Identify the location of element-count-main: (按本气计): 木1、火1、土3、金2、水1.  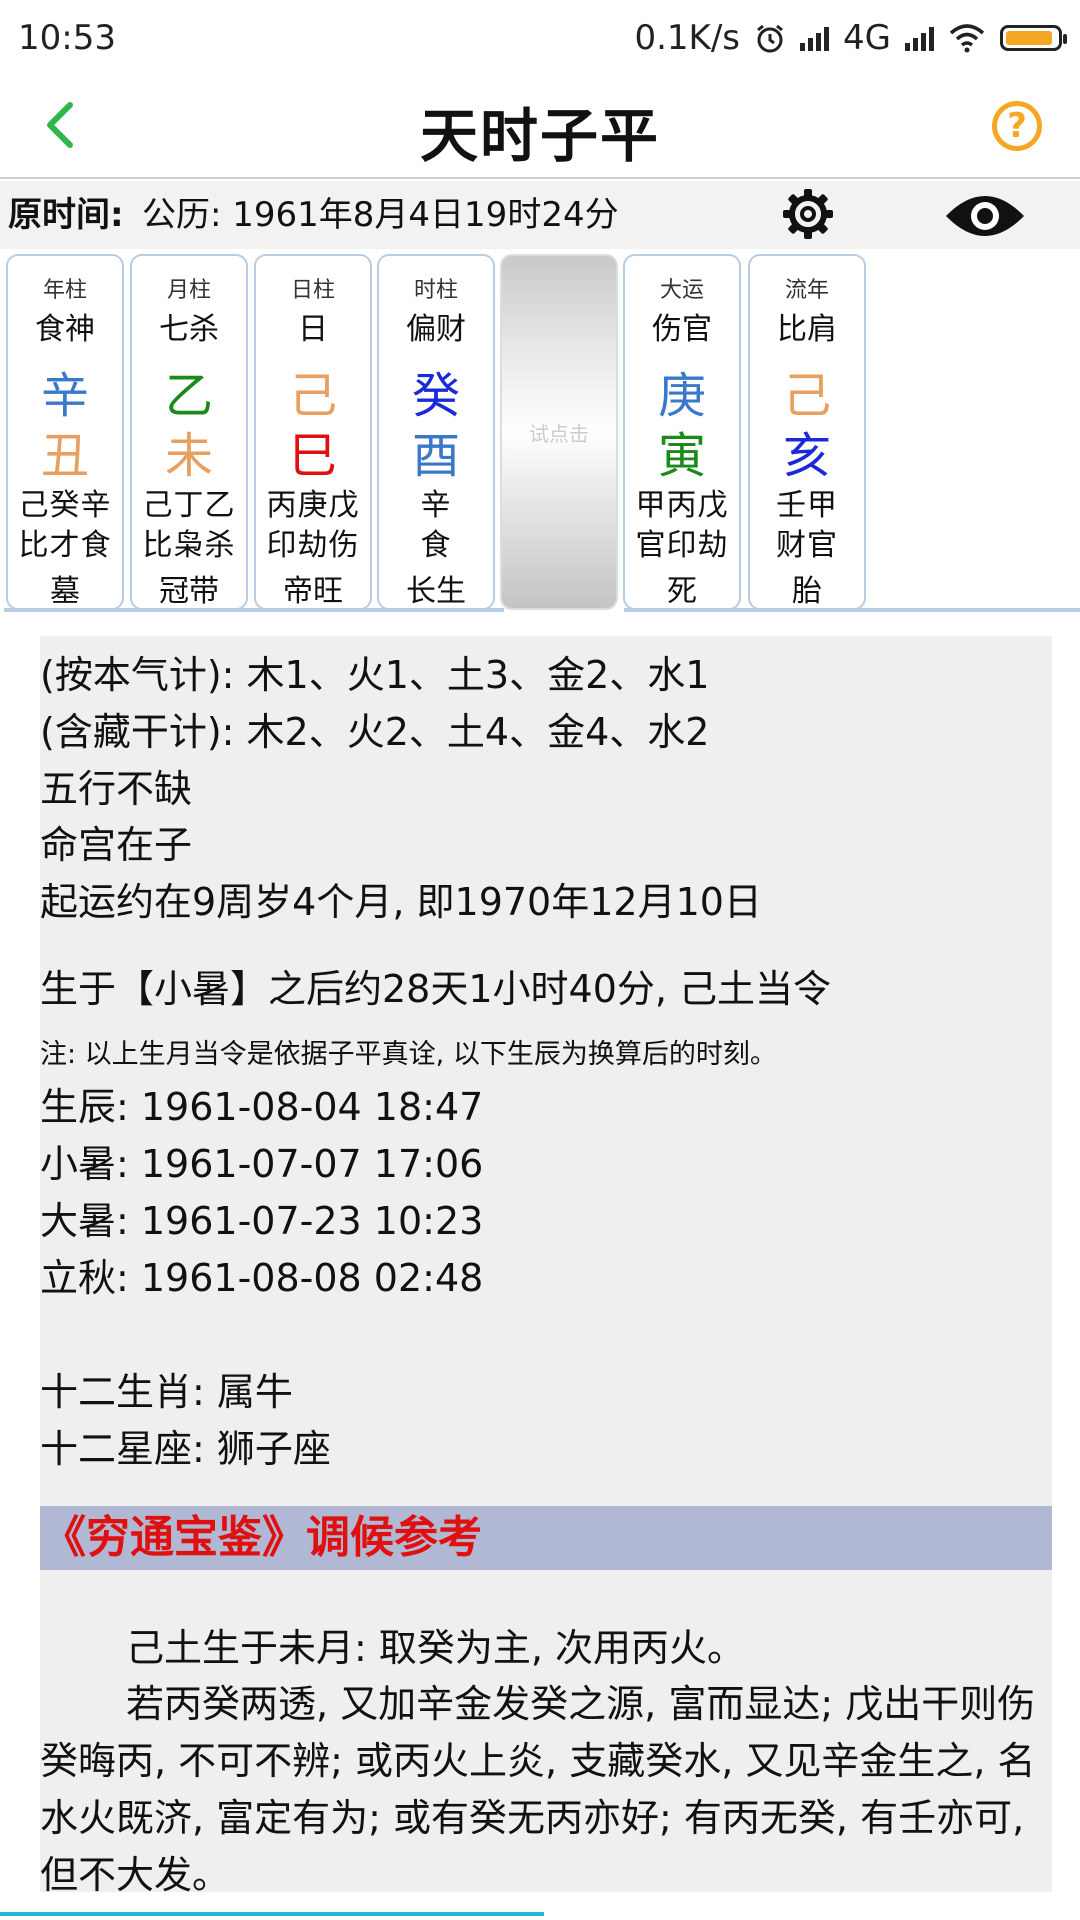
(375, 675).